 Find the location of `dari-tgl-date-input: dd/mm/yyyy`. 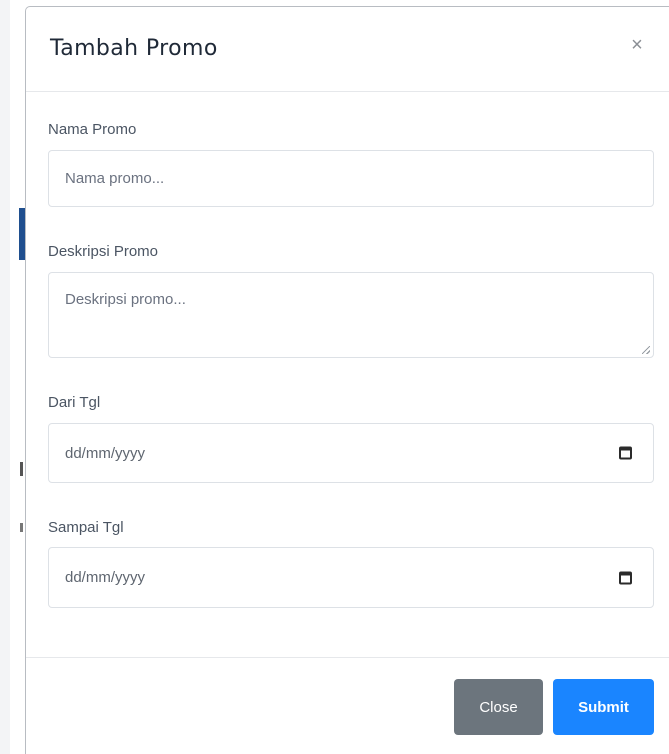

dari-tgl-date-input: dd/mm/yyyy is located at coordinates (351, 453).